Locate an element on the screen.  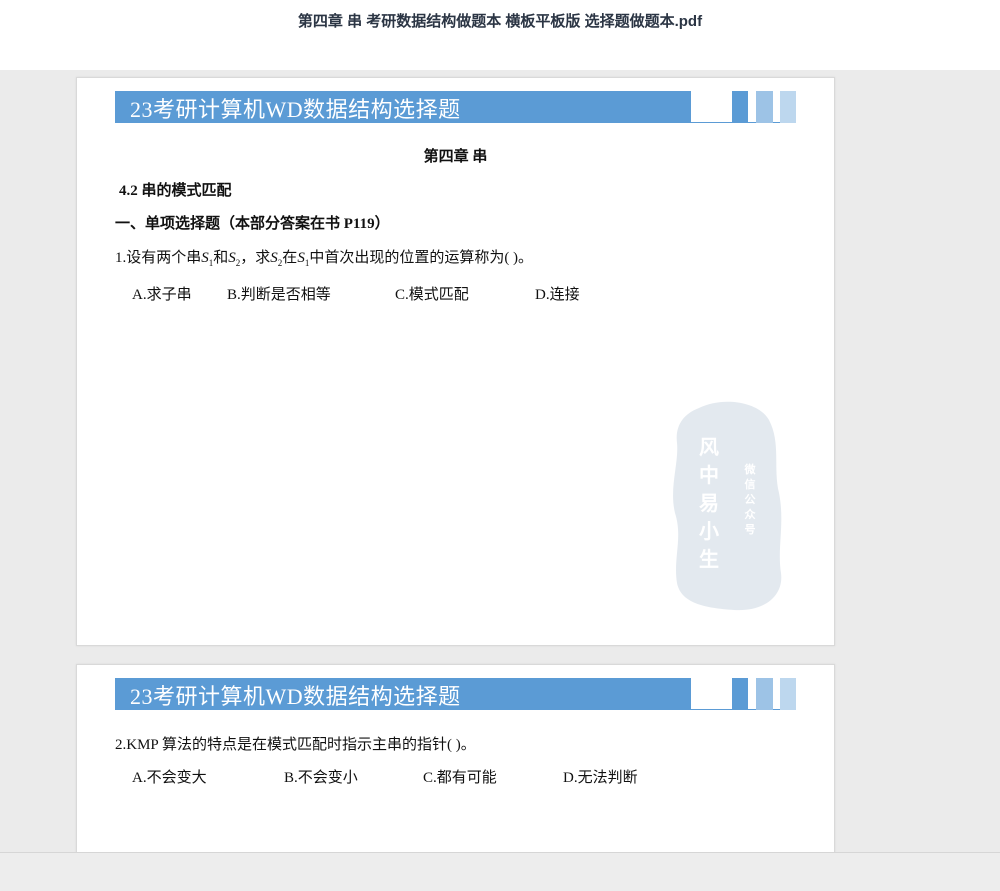
option-a: A.求子串 is located at coordinates (162, 295).